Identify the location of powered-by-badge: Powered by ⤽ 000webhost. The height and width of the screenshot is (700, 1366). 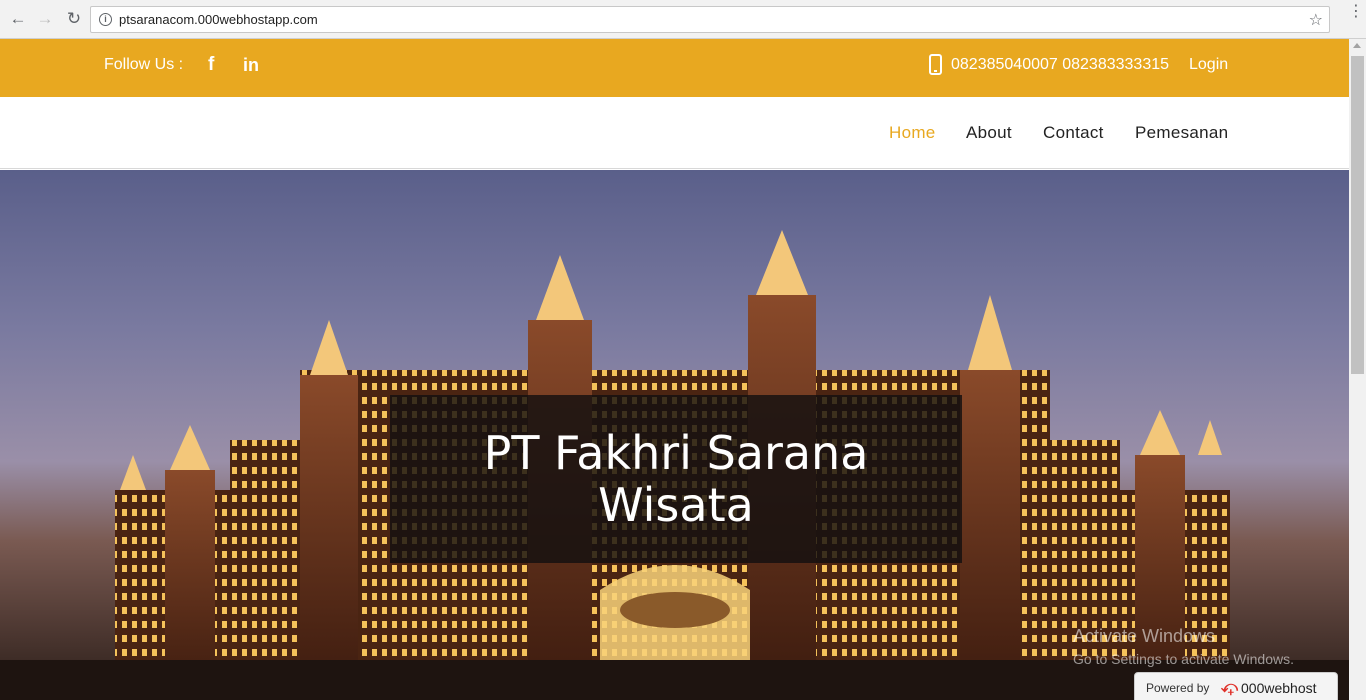
(1236, 686).